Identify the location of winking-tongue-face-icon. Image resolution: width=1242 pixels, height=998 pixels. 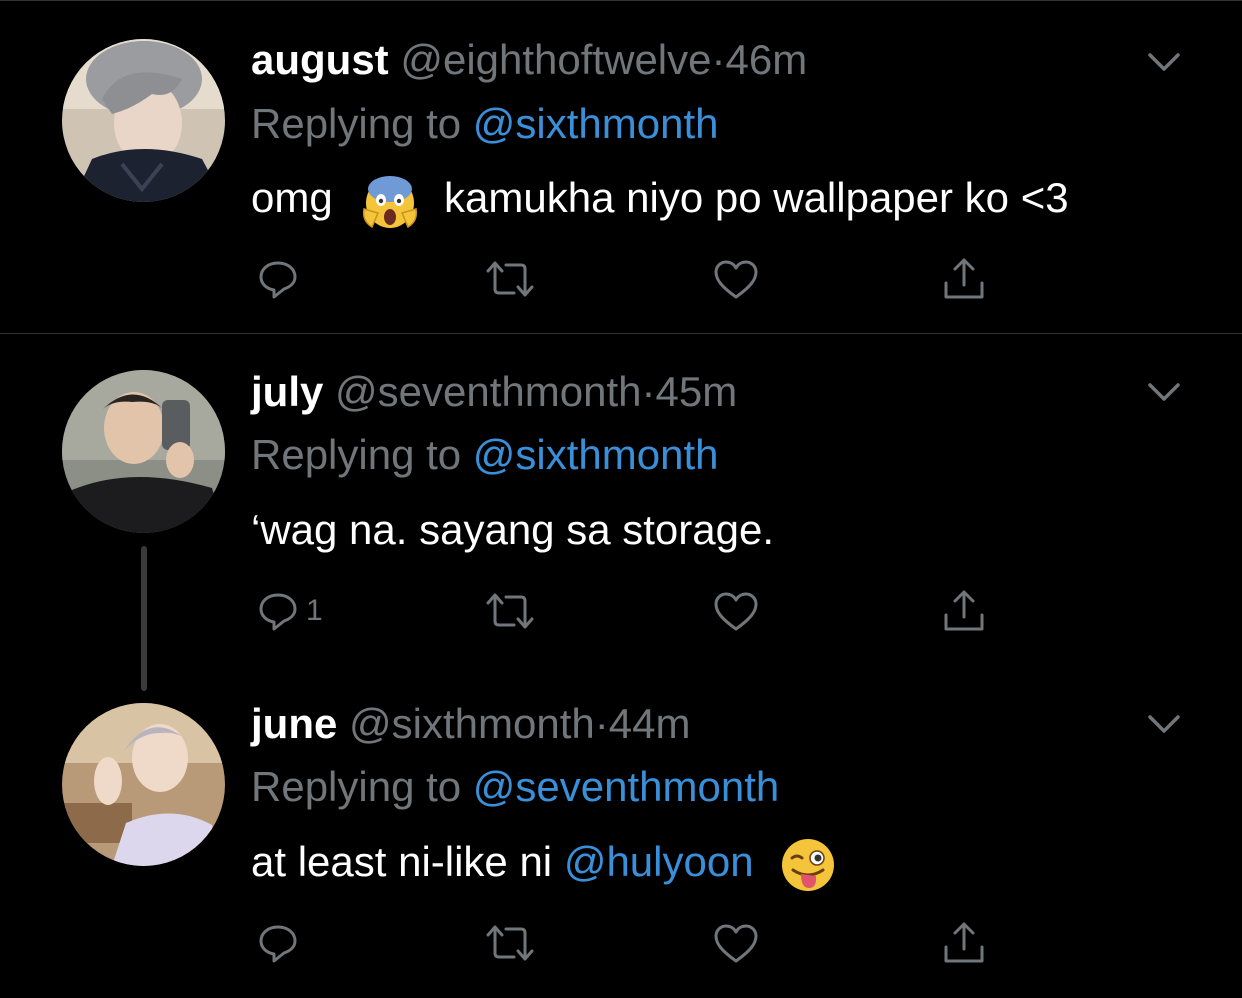
(808, 865).